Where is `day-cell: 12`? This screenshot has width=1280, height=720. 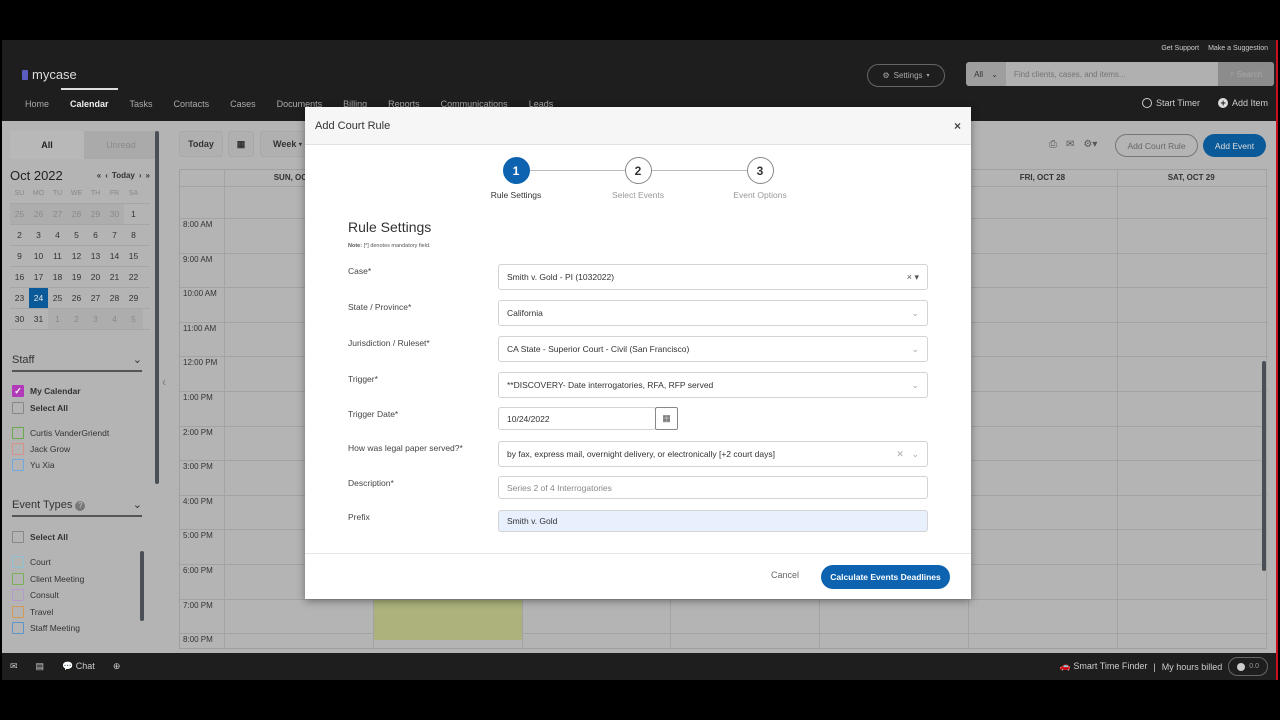
day-cell: 12 is located at coordinates (76, 256).